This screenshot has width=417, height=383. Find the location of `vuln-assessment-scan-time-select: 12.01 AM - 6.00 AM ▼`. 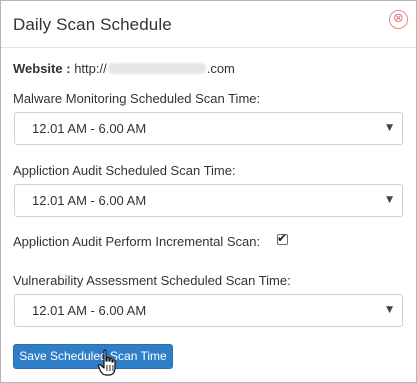

vuln-assessment-scan-time-select: 12.01 AM - 6.00 AM ▼ is located at coordinates (208, 310).